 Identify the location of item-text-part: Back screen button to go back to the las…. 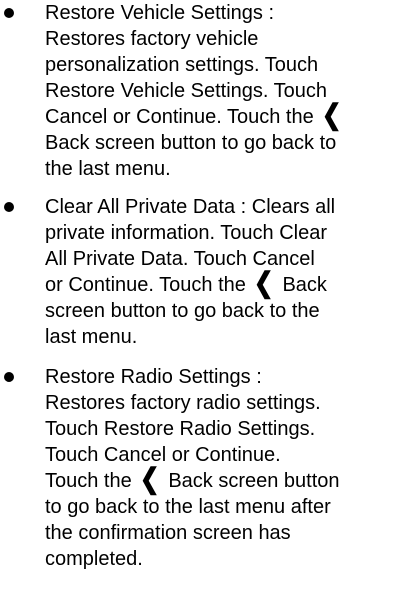
(191, 156).